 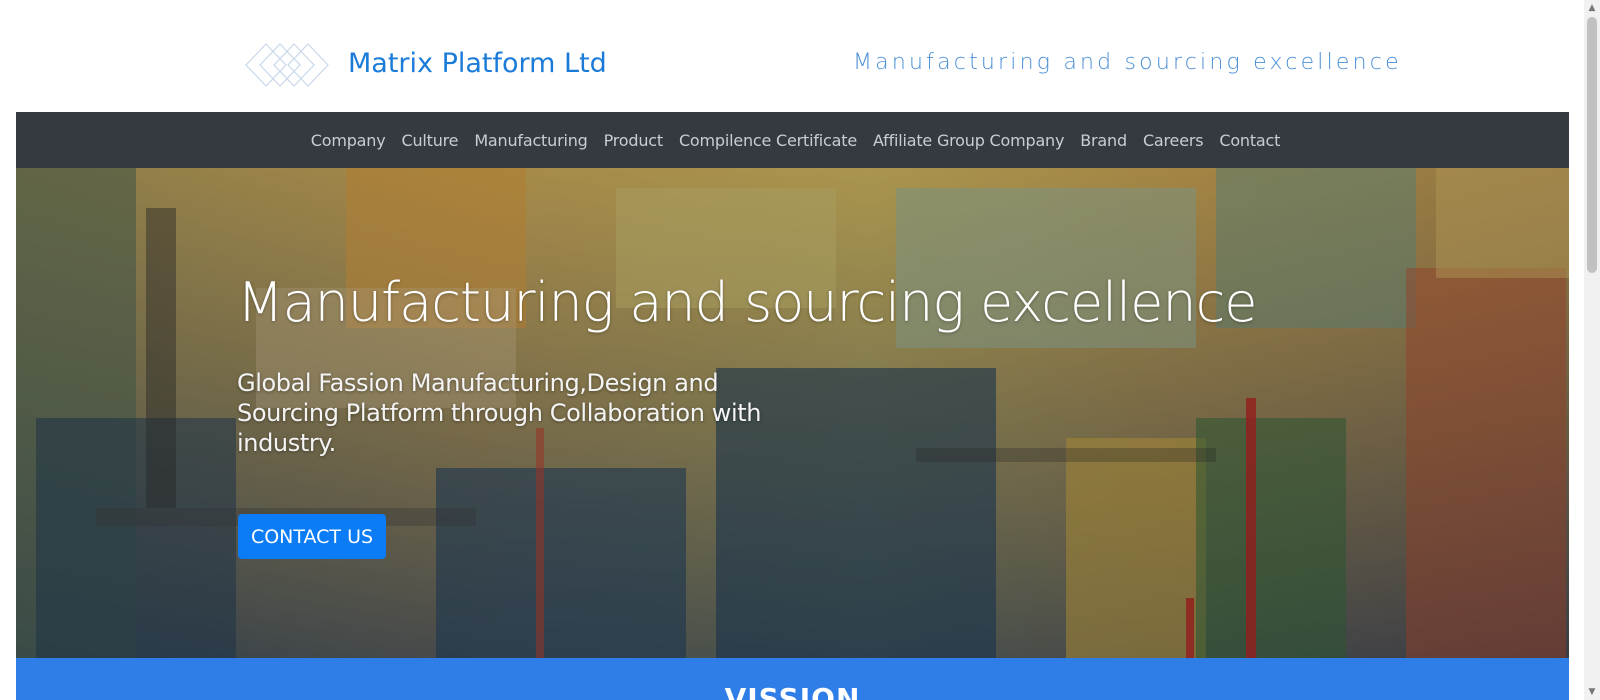 What do you see at coordinates (747, 302) in the screenshot?
I see `hero-title: Manufacturing and sourcing excellence` at bounding box center [747, 302].